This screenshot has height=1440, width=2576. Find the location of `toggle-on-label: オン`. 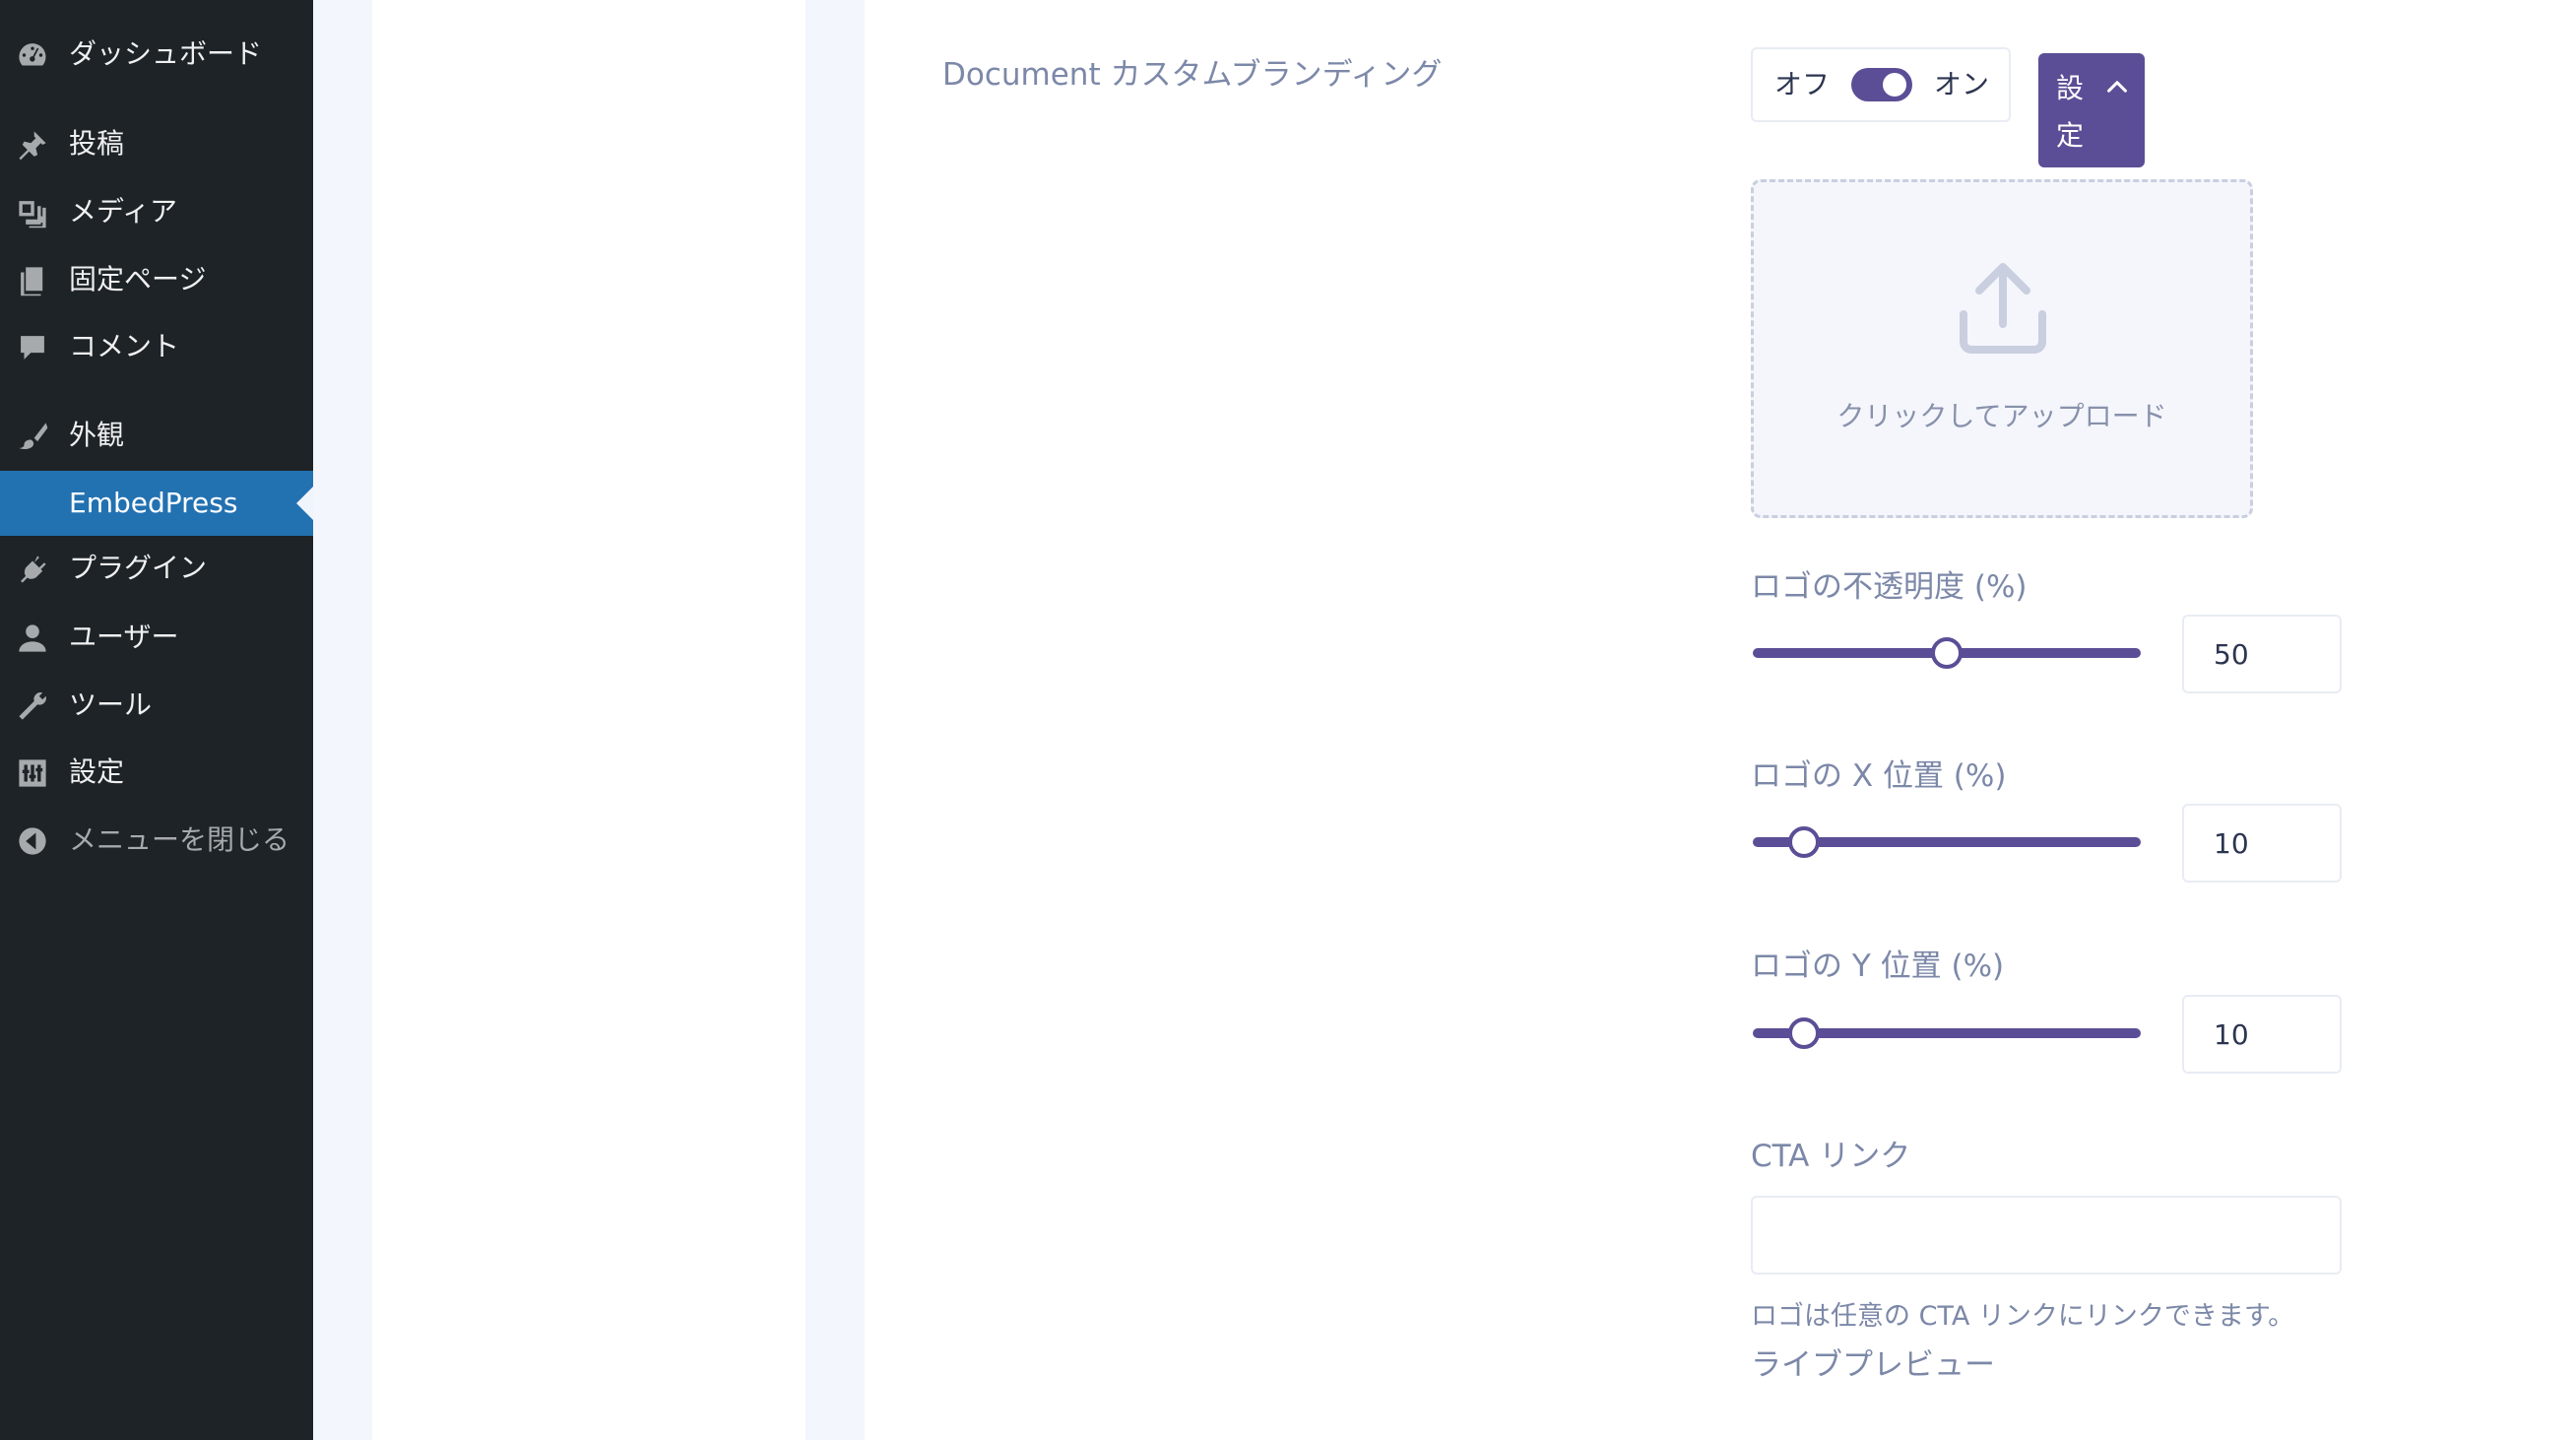

toggle-on-label: オン is located at coordinates (1962, 84).